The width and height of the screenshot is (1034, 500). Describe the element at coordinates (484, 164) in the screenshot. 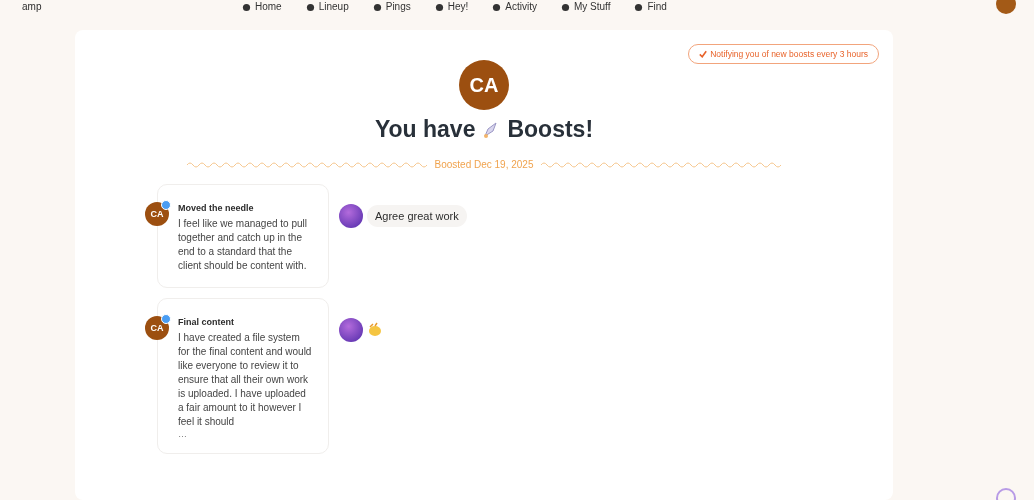

I see `date-label: Boosted Dec 19, 2025` at that location.